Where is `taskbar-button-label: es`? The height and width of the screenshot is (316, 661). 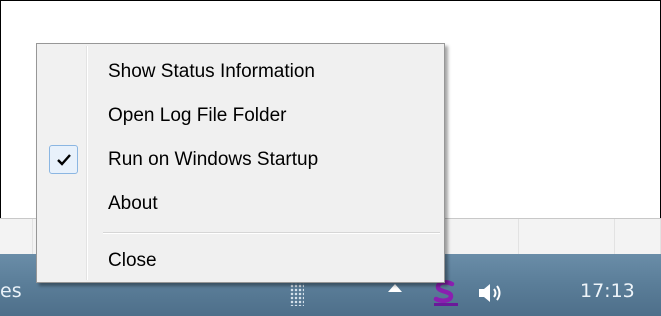
taskbar-button-label: es is located at coordinates (11, 291).